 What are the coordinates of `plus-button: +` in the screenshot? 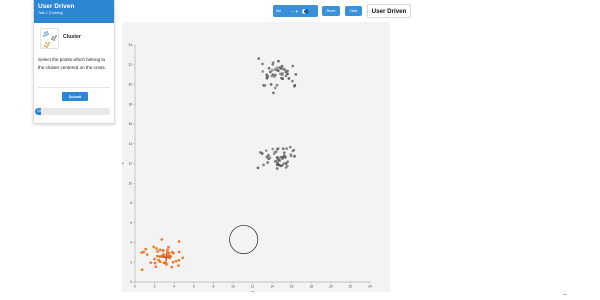 It's located at (296, 11).